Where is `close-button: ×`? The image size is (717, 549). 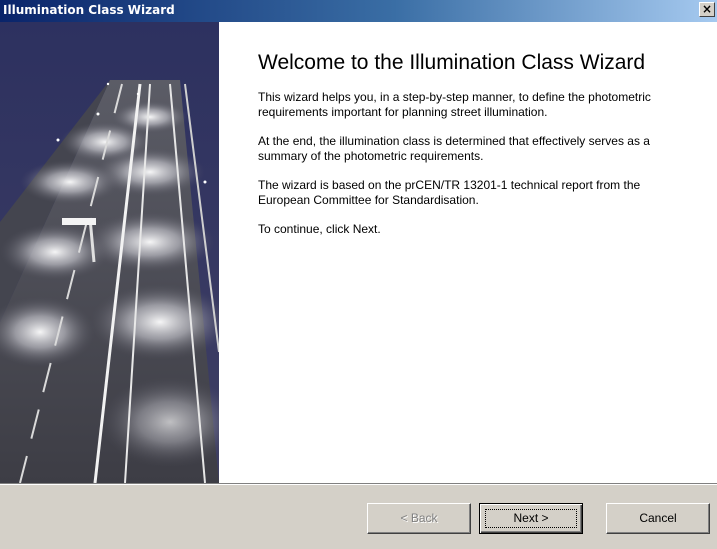 close-button: × is located at coordinates (707, 9).